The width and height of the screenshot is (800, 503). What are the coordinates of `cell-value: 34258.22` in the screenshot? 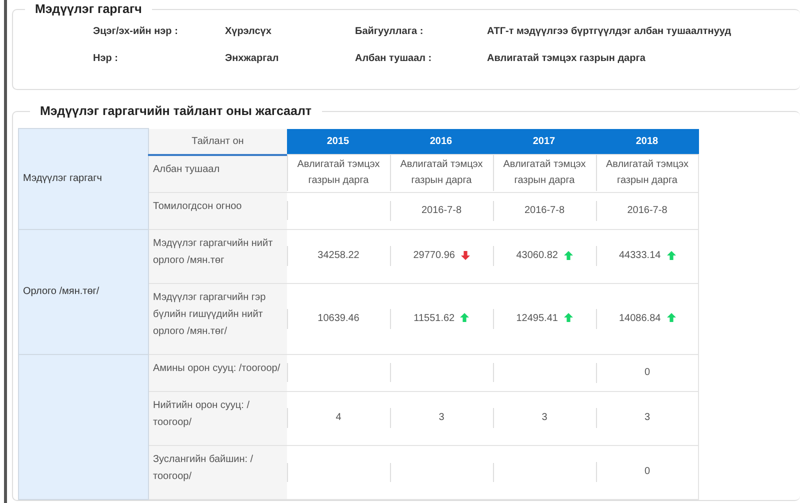 It's located at (339, 255).